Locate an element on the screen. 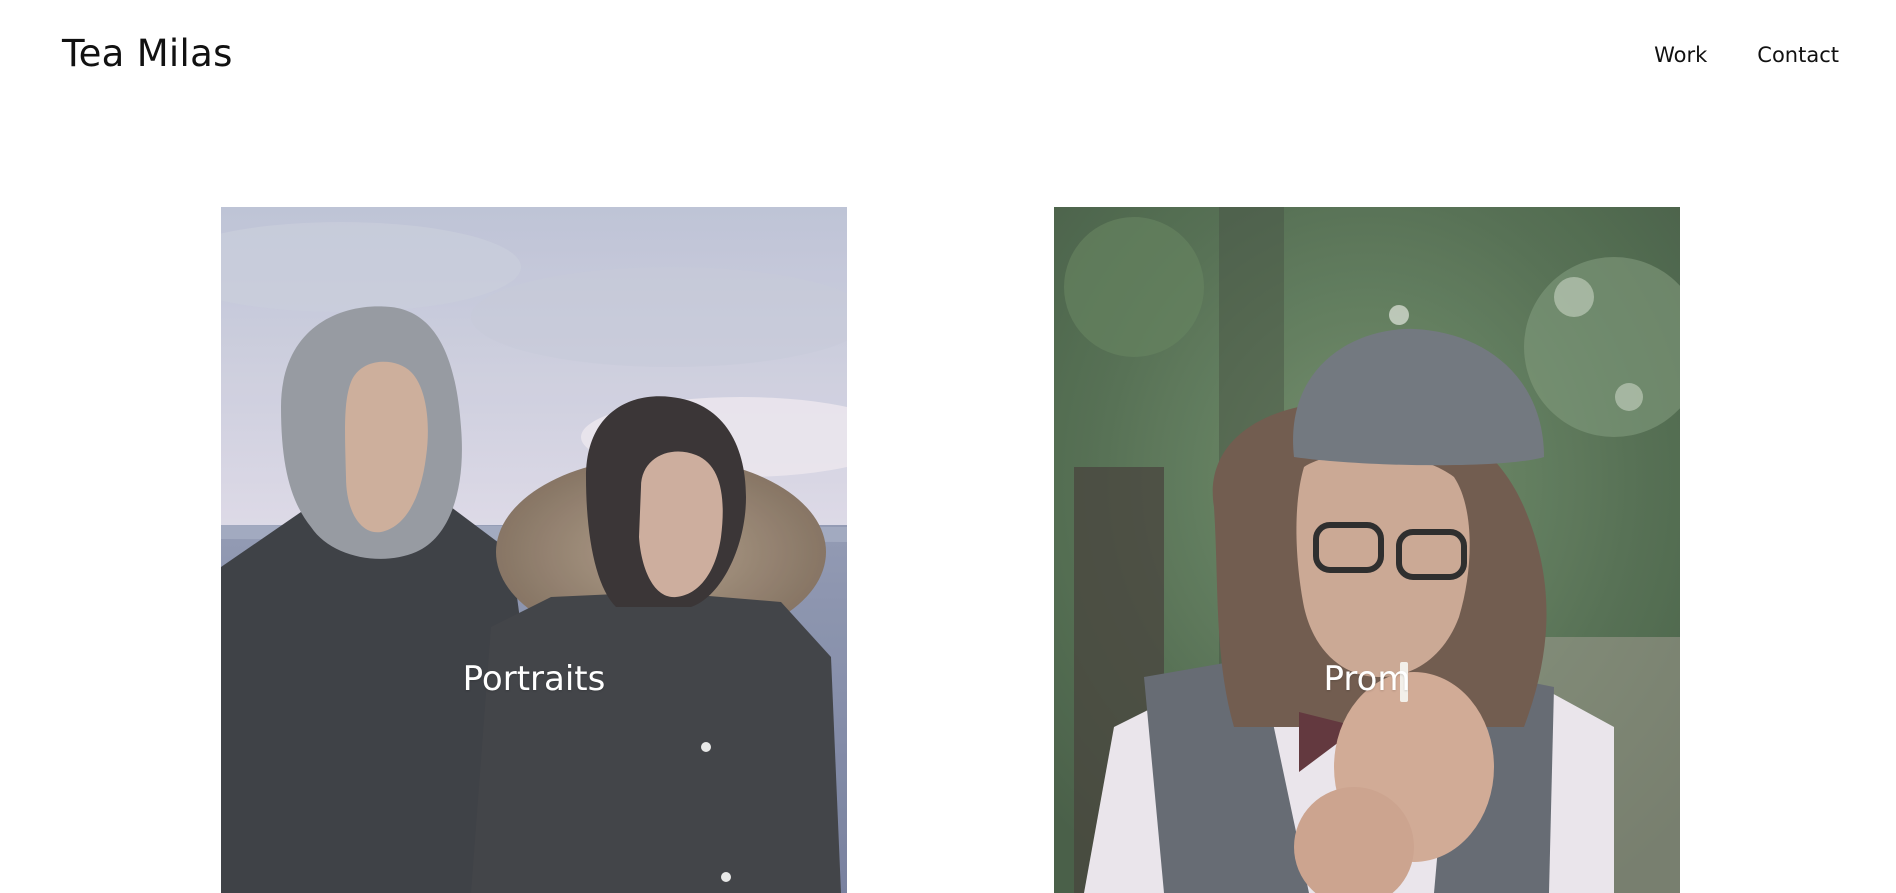  gallery-card-title: Prom is located at coordinates (1367, 679).